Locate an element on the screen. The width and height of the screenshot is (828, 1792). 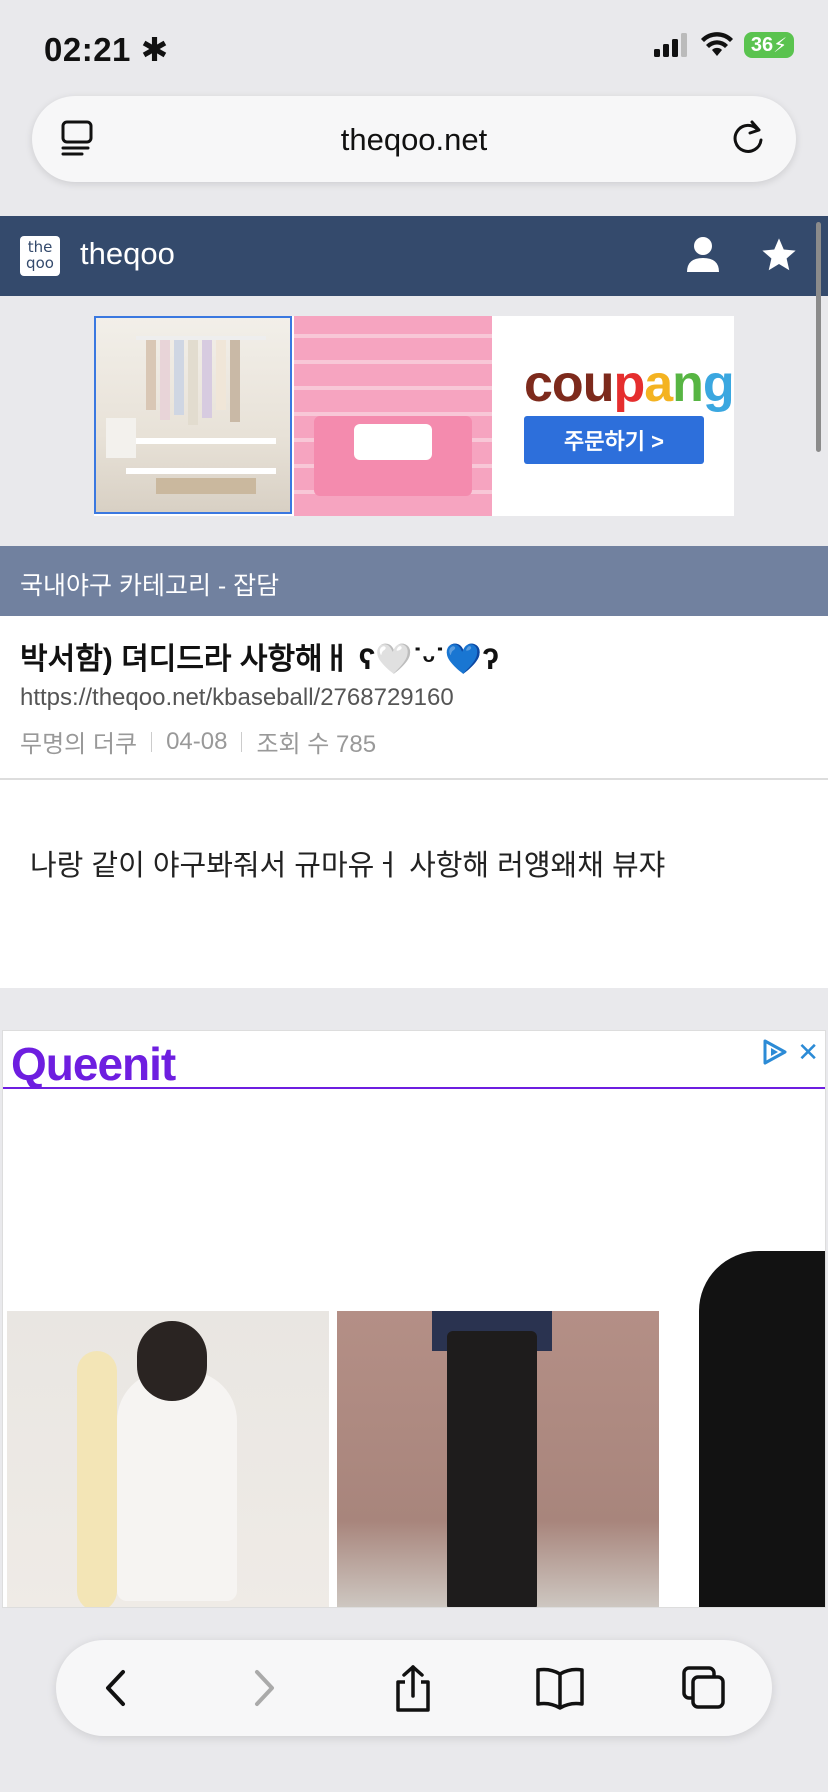
bookmarks-icon is located at coordinates (560, 1688).